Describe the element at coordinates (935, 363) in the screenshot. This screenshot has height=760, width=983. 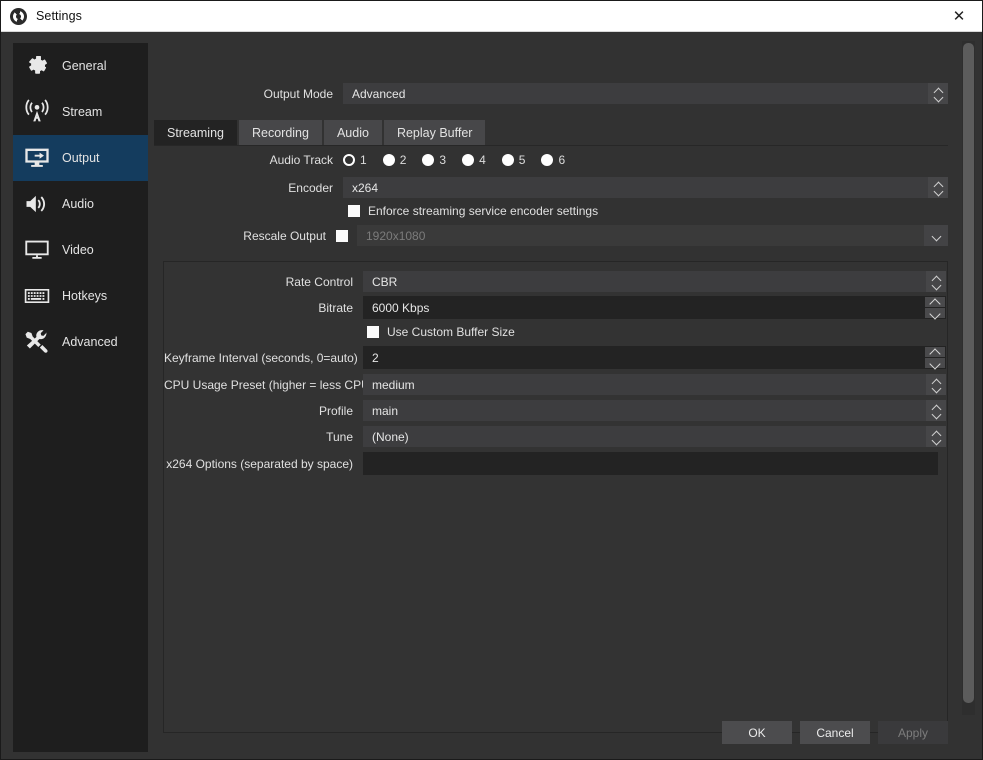
I see `keyframe-decrement-button` at that location.